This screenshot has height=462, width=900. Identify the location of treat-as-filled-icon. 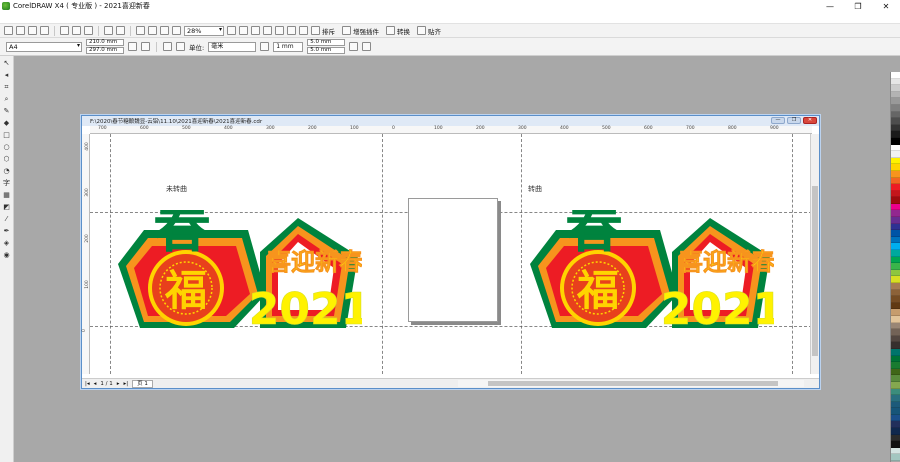
(354, 46).